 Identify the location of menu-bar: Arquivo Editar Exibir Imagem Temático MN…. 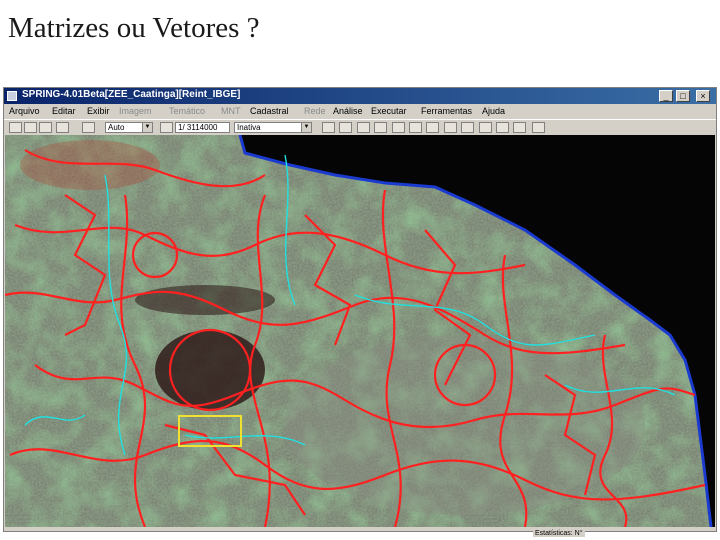
(360, 111).